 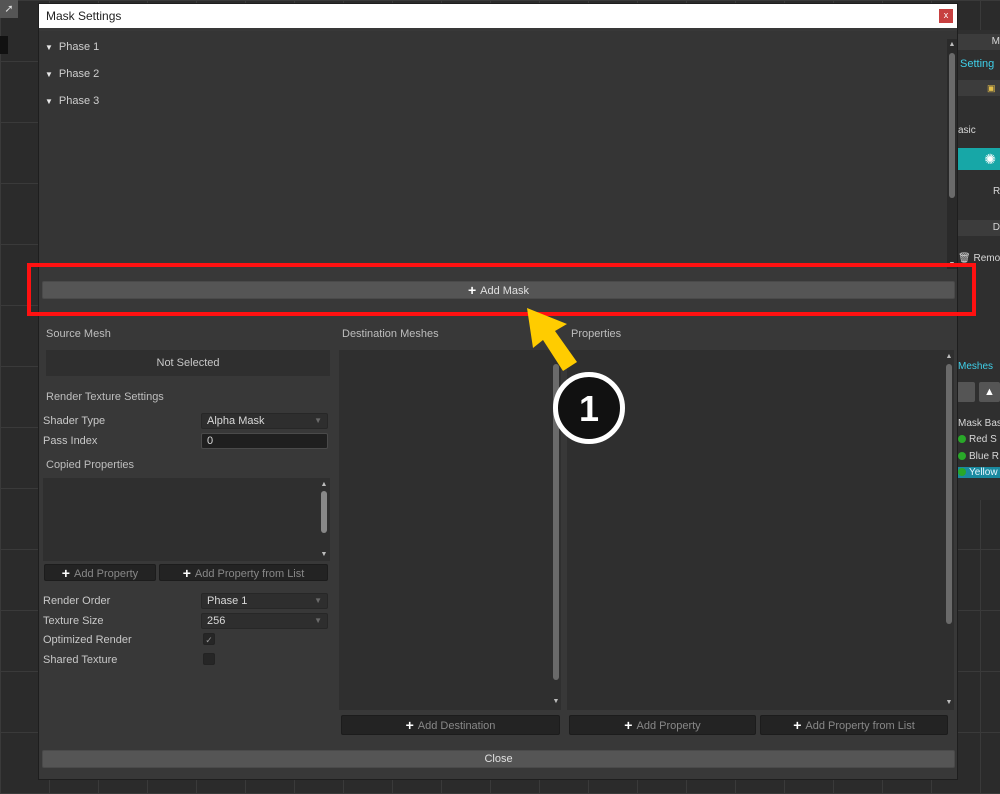 What do you see at coordinates (975, 366) in the screenshot?
I see `rp-meshes-tab: Meshes` at bounding box center [975, 366].